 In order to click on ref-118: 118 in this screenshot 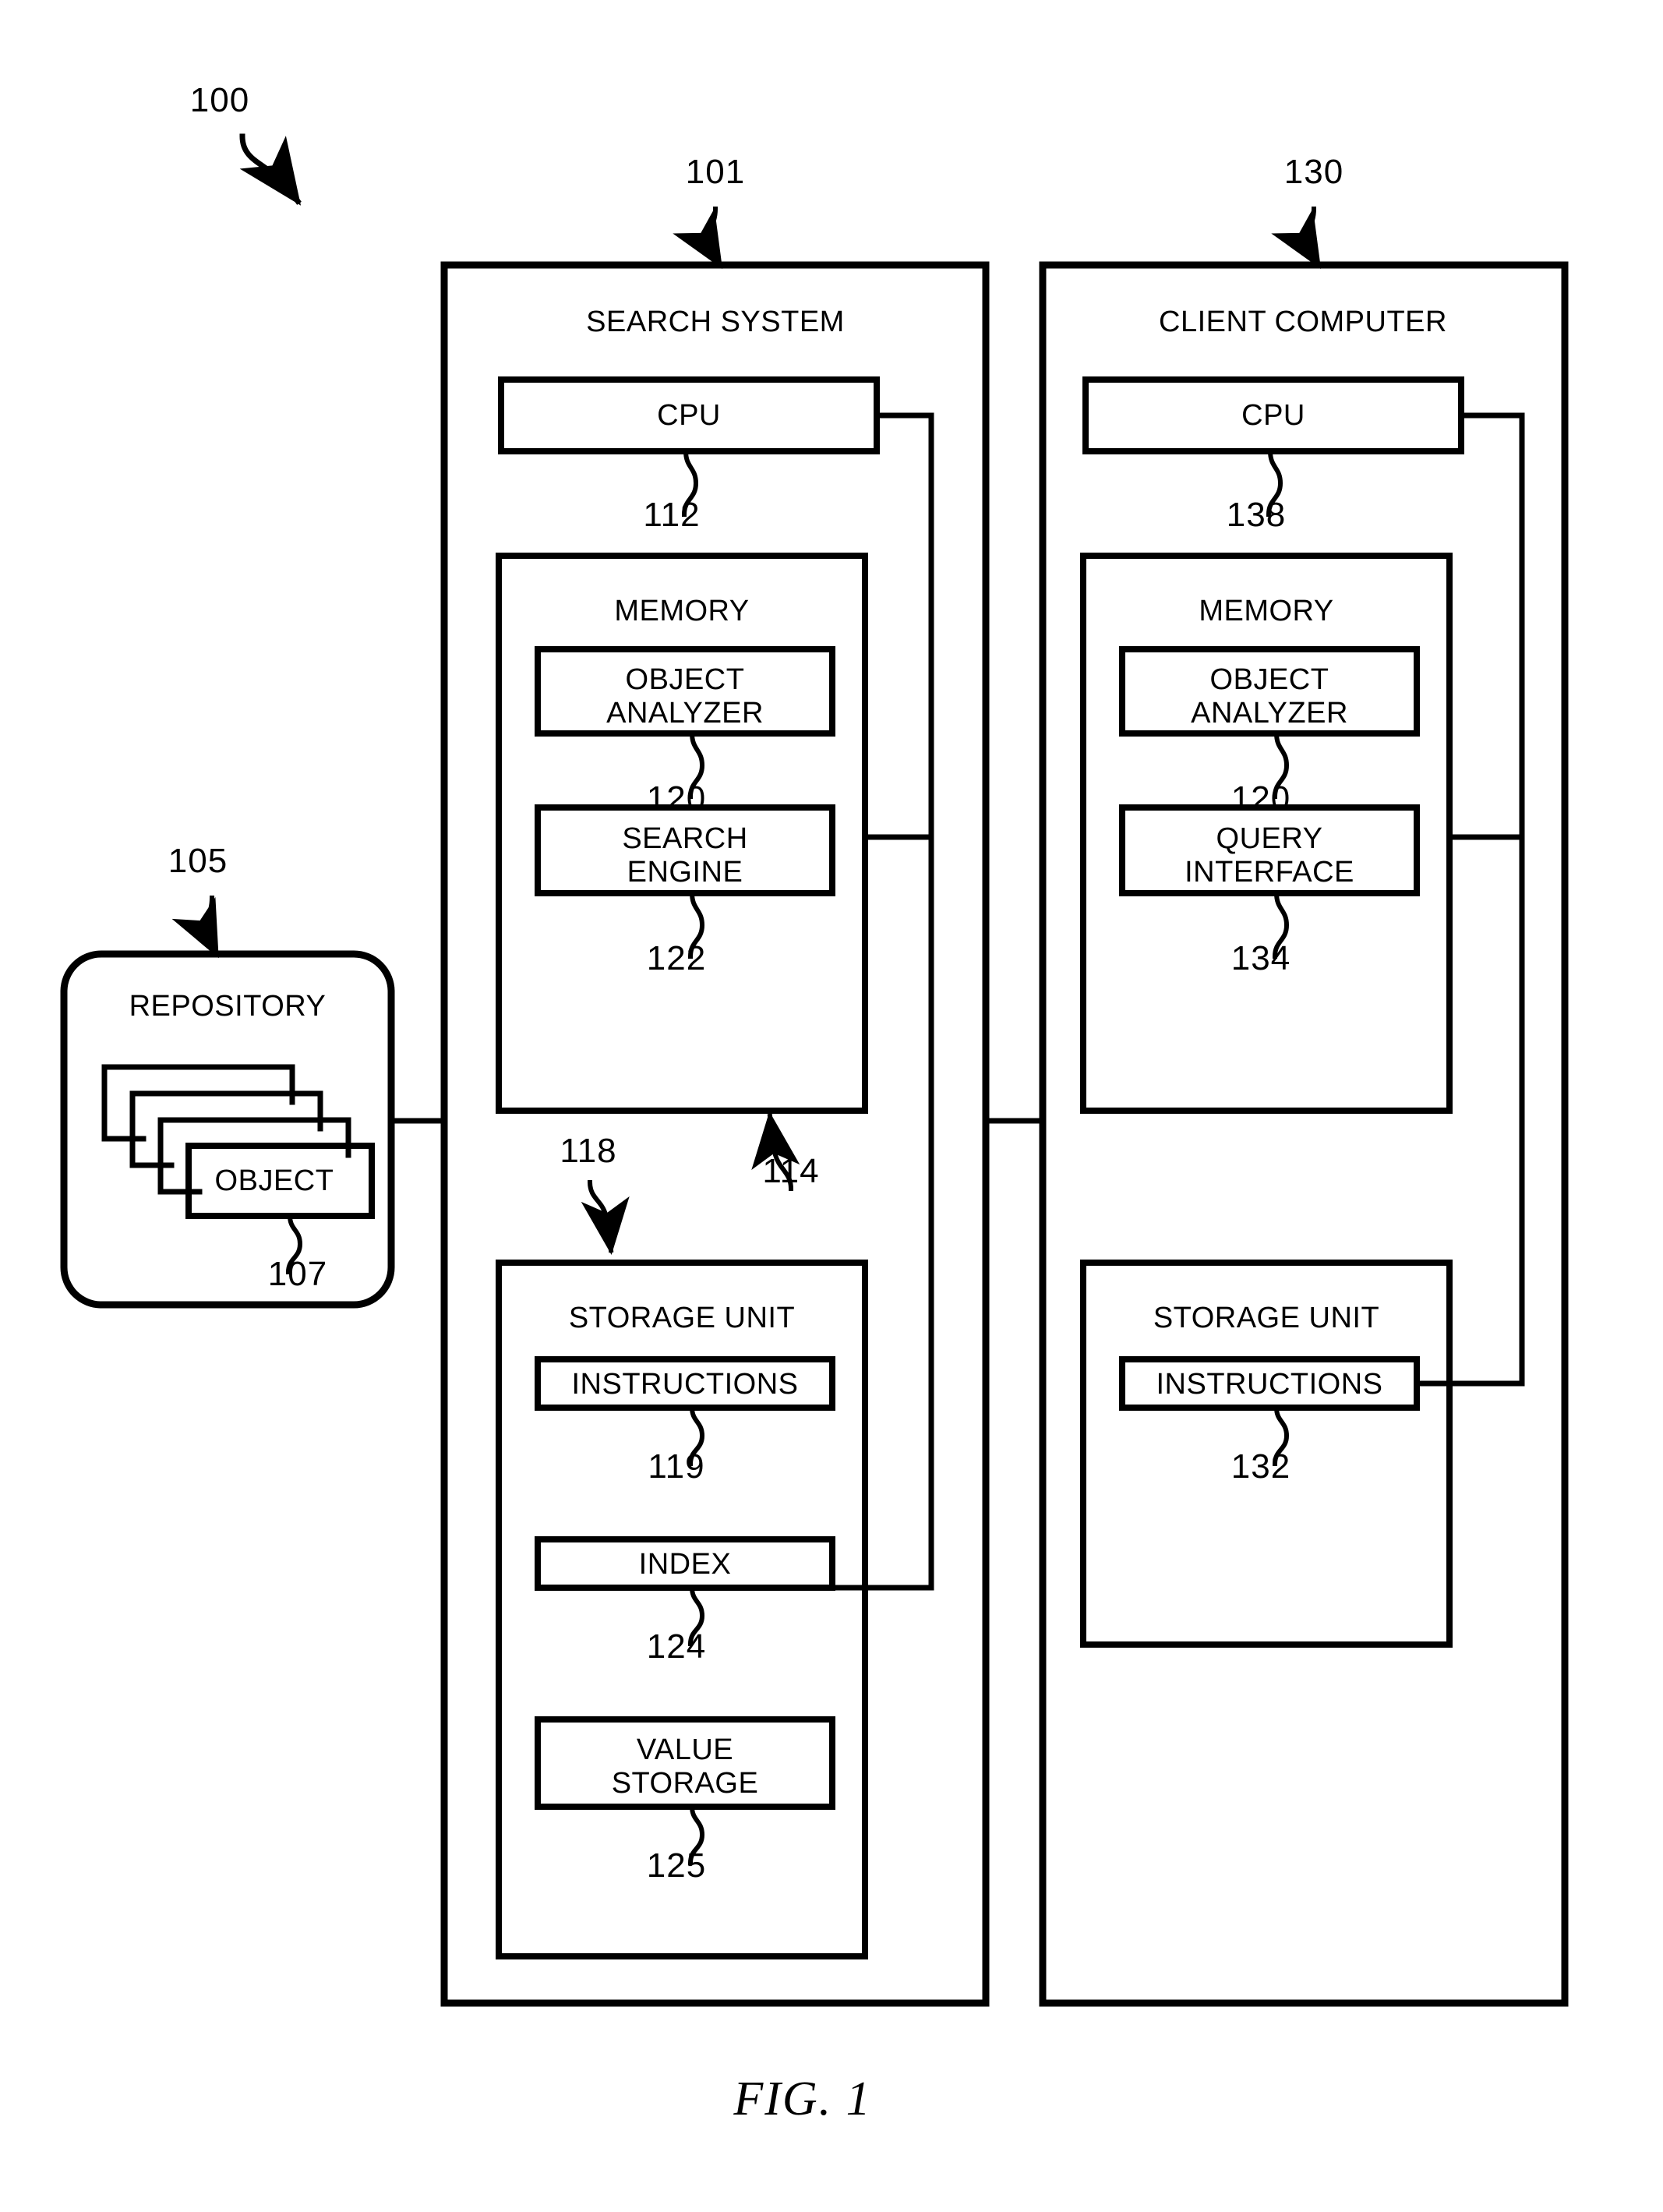, I will do `click(588, 1151)`.